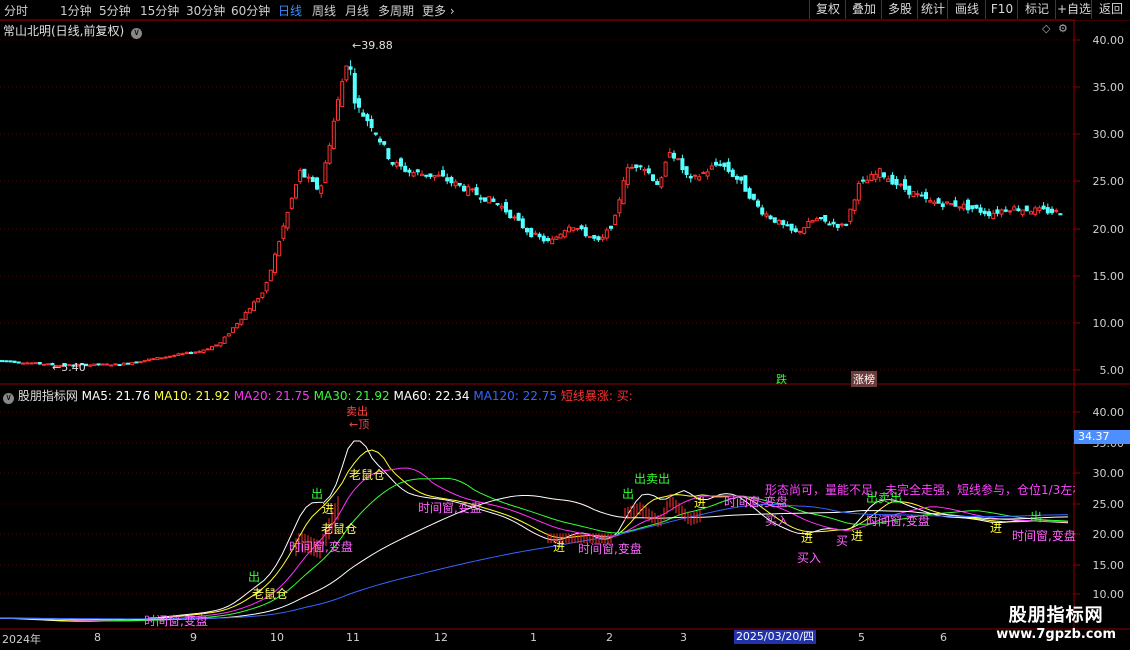  What do you see at coordinates (441, 637) in the screenshot?
I see `date-axis-tick: 12` at bounding box center [441, 637].